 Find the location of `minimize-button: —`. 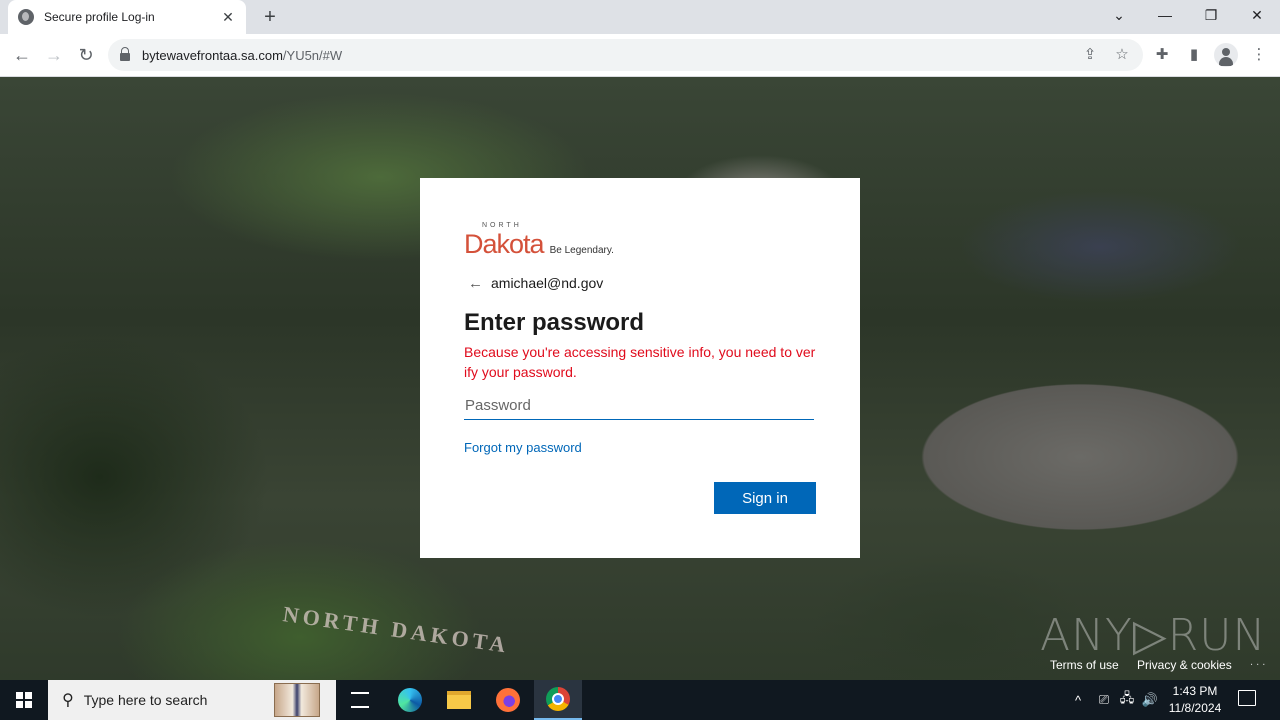

minimize-button: — is located at coordinates (1165, 15).